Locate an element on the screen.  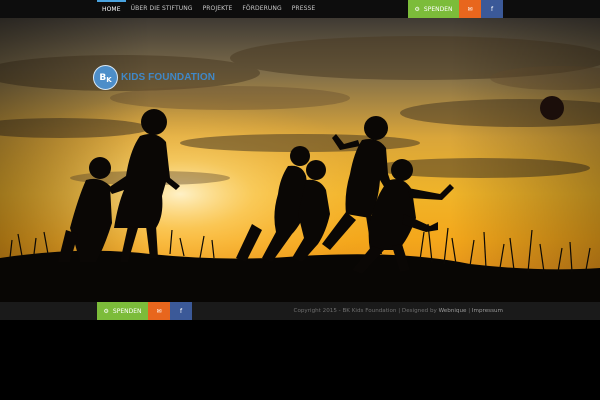
footer-mail-button: ✉ is located at coordinates (159, 311).